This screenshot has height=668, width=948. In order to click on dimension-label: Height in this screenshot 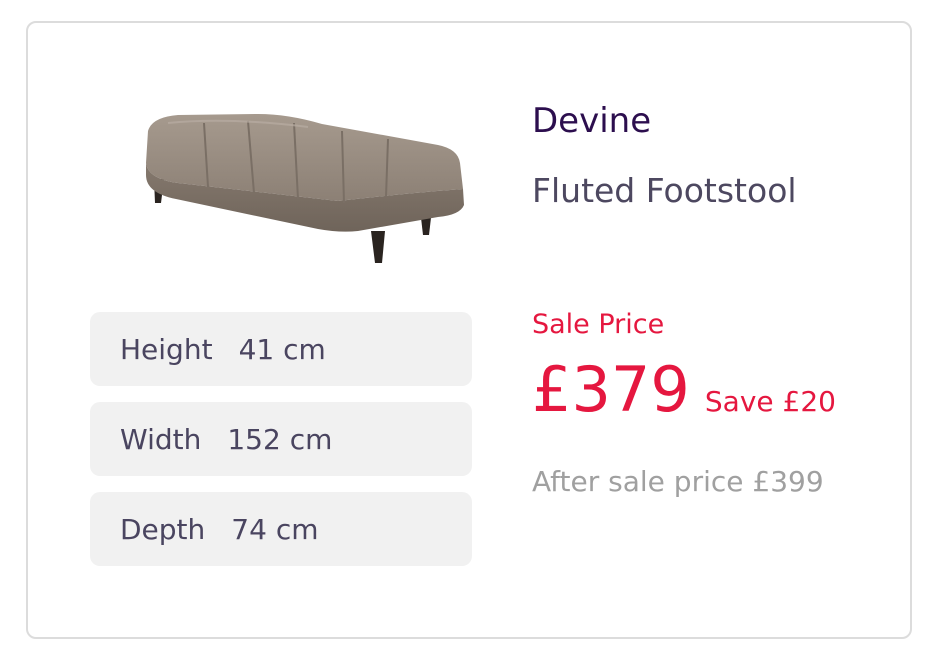, I will do `click(166, 349)`.